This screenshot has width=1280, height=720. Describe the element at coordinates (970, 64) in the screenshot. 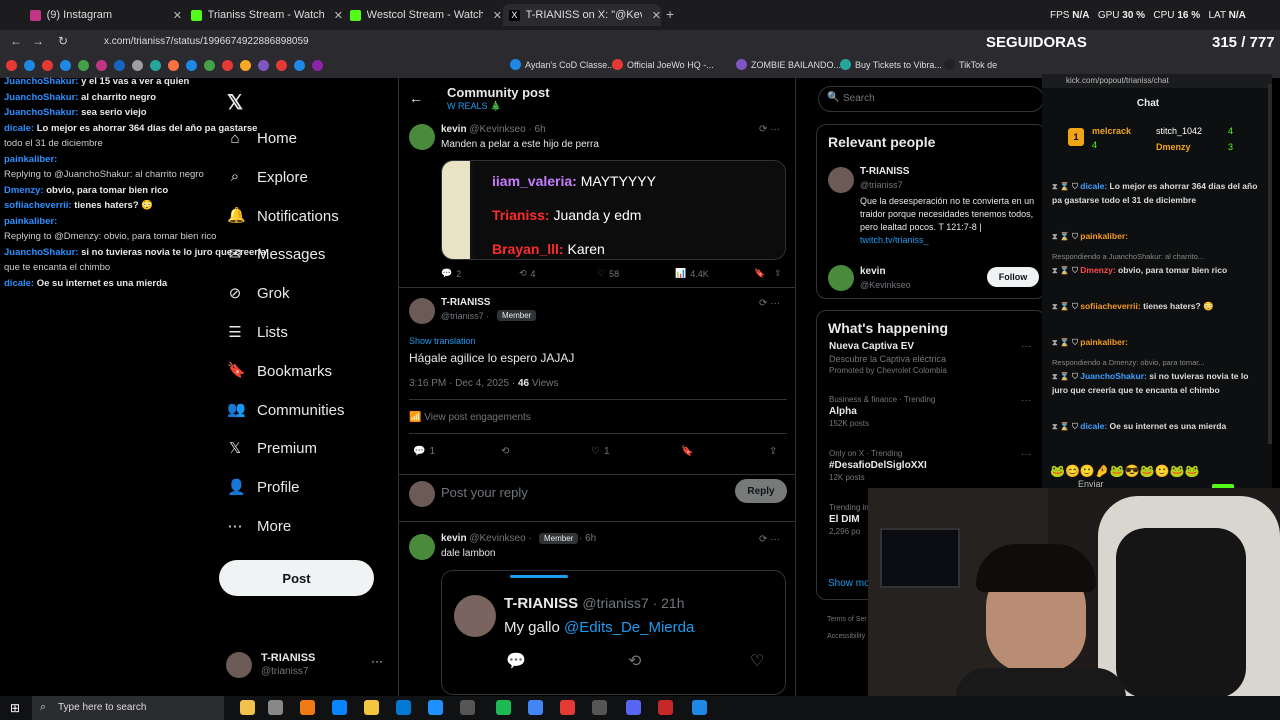

I see `bookmark-item: TikTok de` at that location.